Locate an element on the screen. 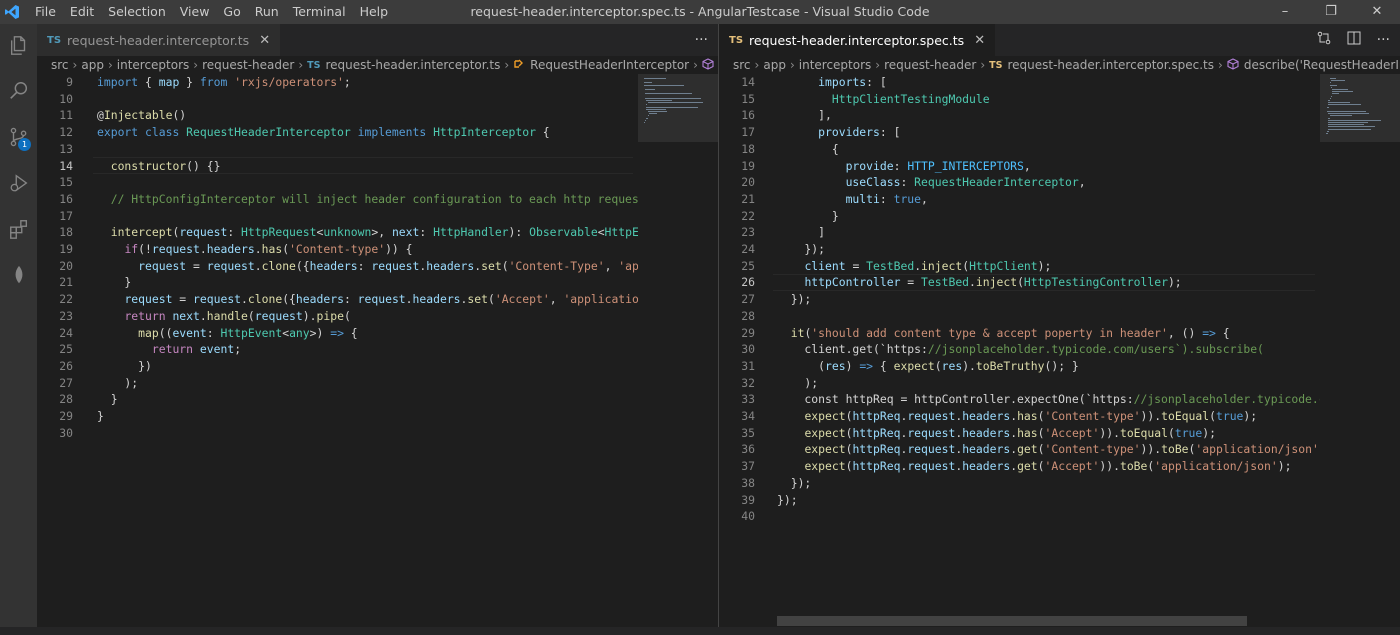 The image size is (1400, 635). menu-go: Go is located at coordinates (231, 12).